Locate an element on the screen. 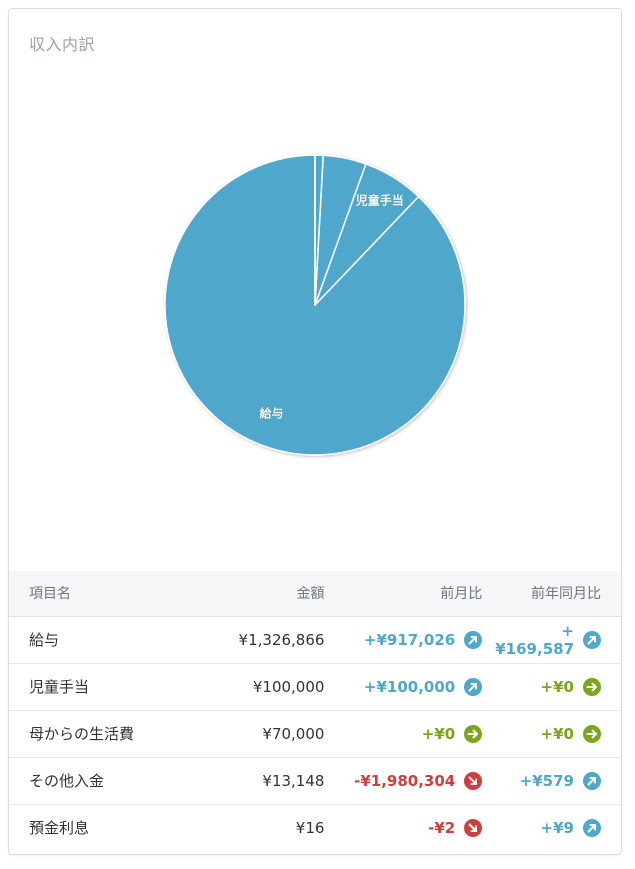 This screenshot has height=869, width=635. table-row: 母からの生活費 ¥70,000 +¥0 +¥0 is located at coordinates (315, 734).